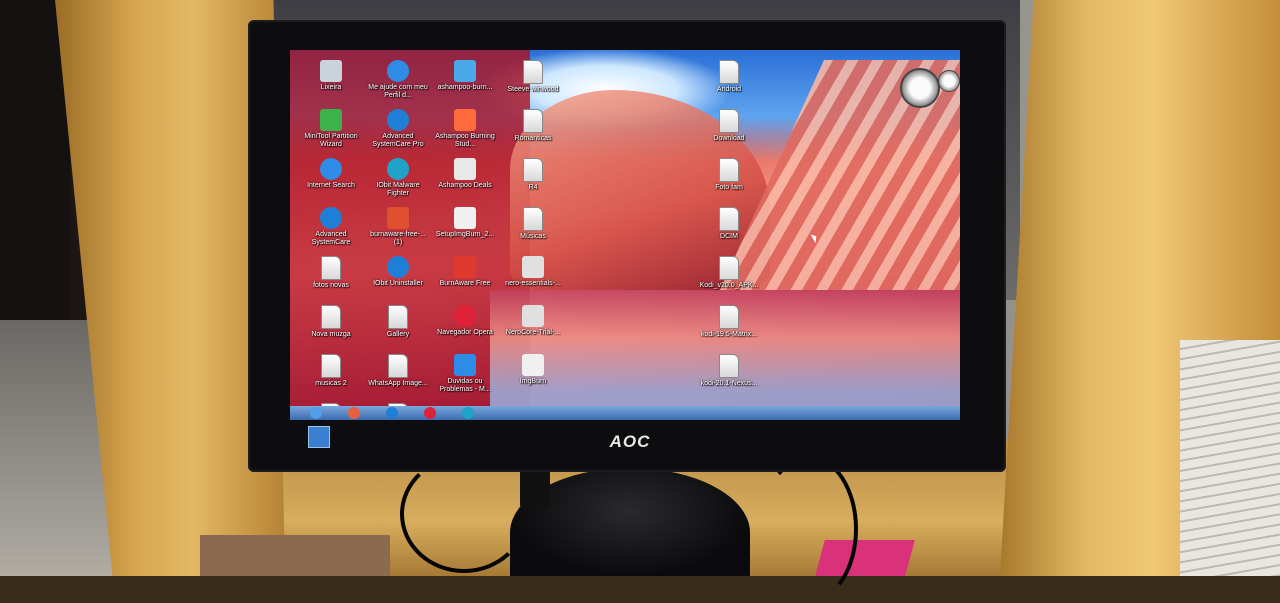  What do you see at coordinates (729, 126) in the screenshot?
I see `desktop-icon: Download` at bounding box center [729, 126].